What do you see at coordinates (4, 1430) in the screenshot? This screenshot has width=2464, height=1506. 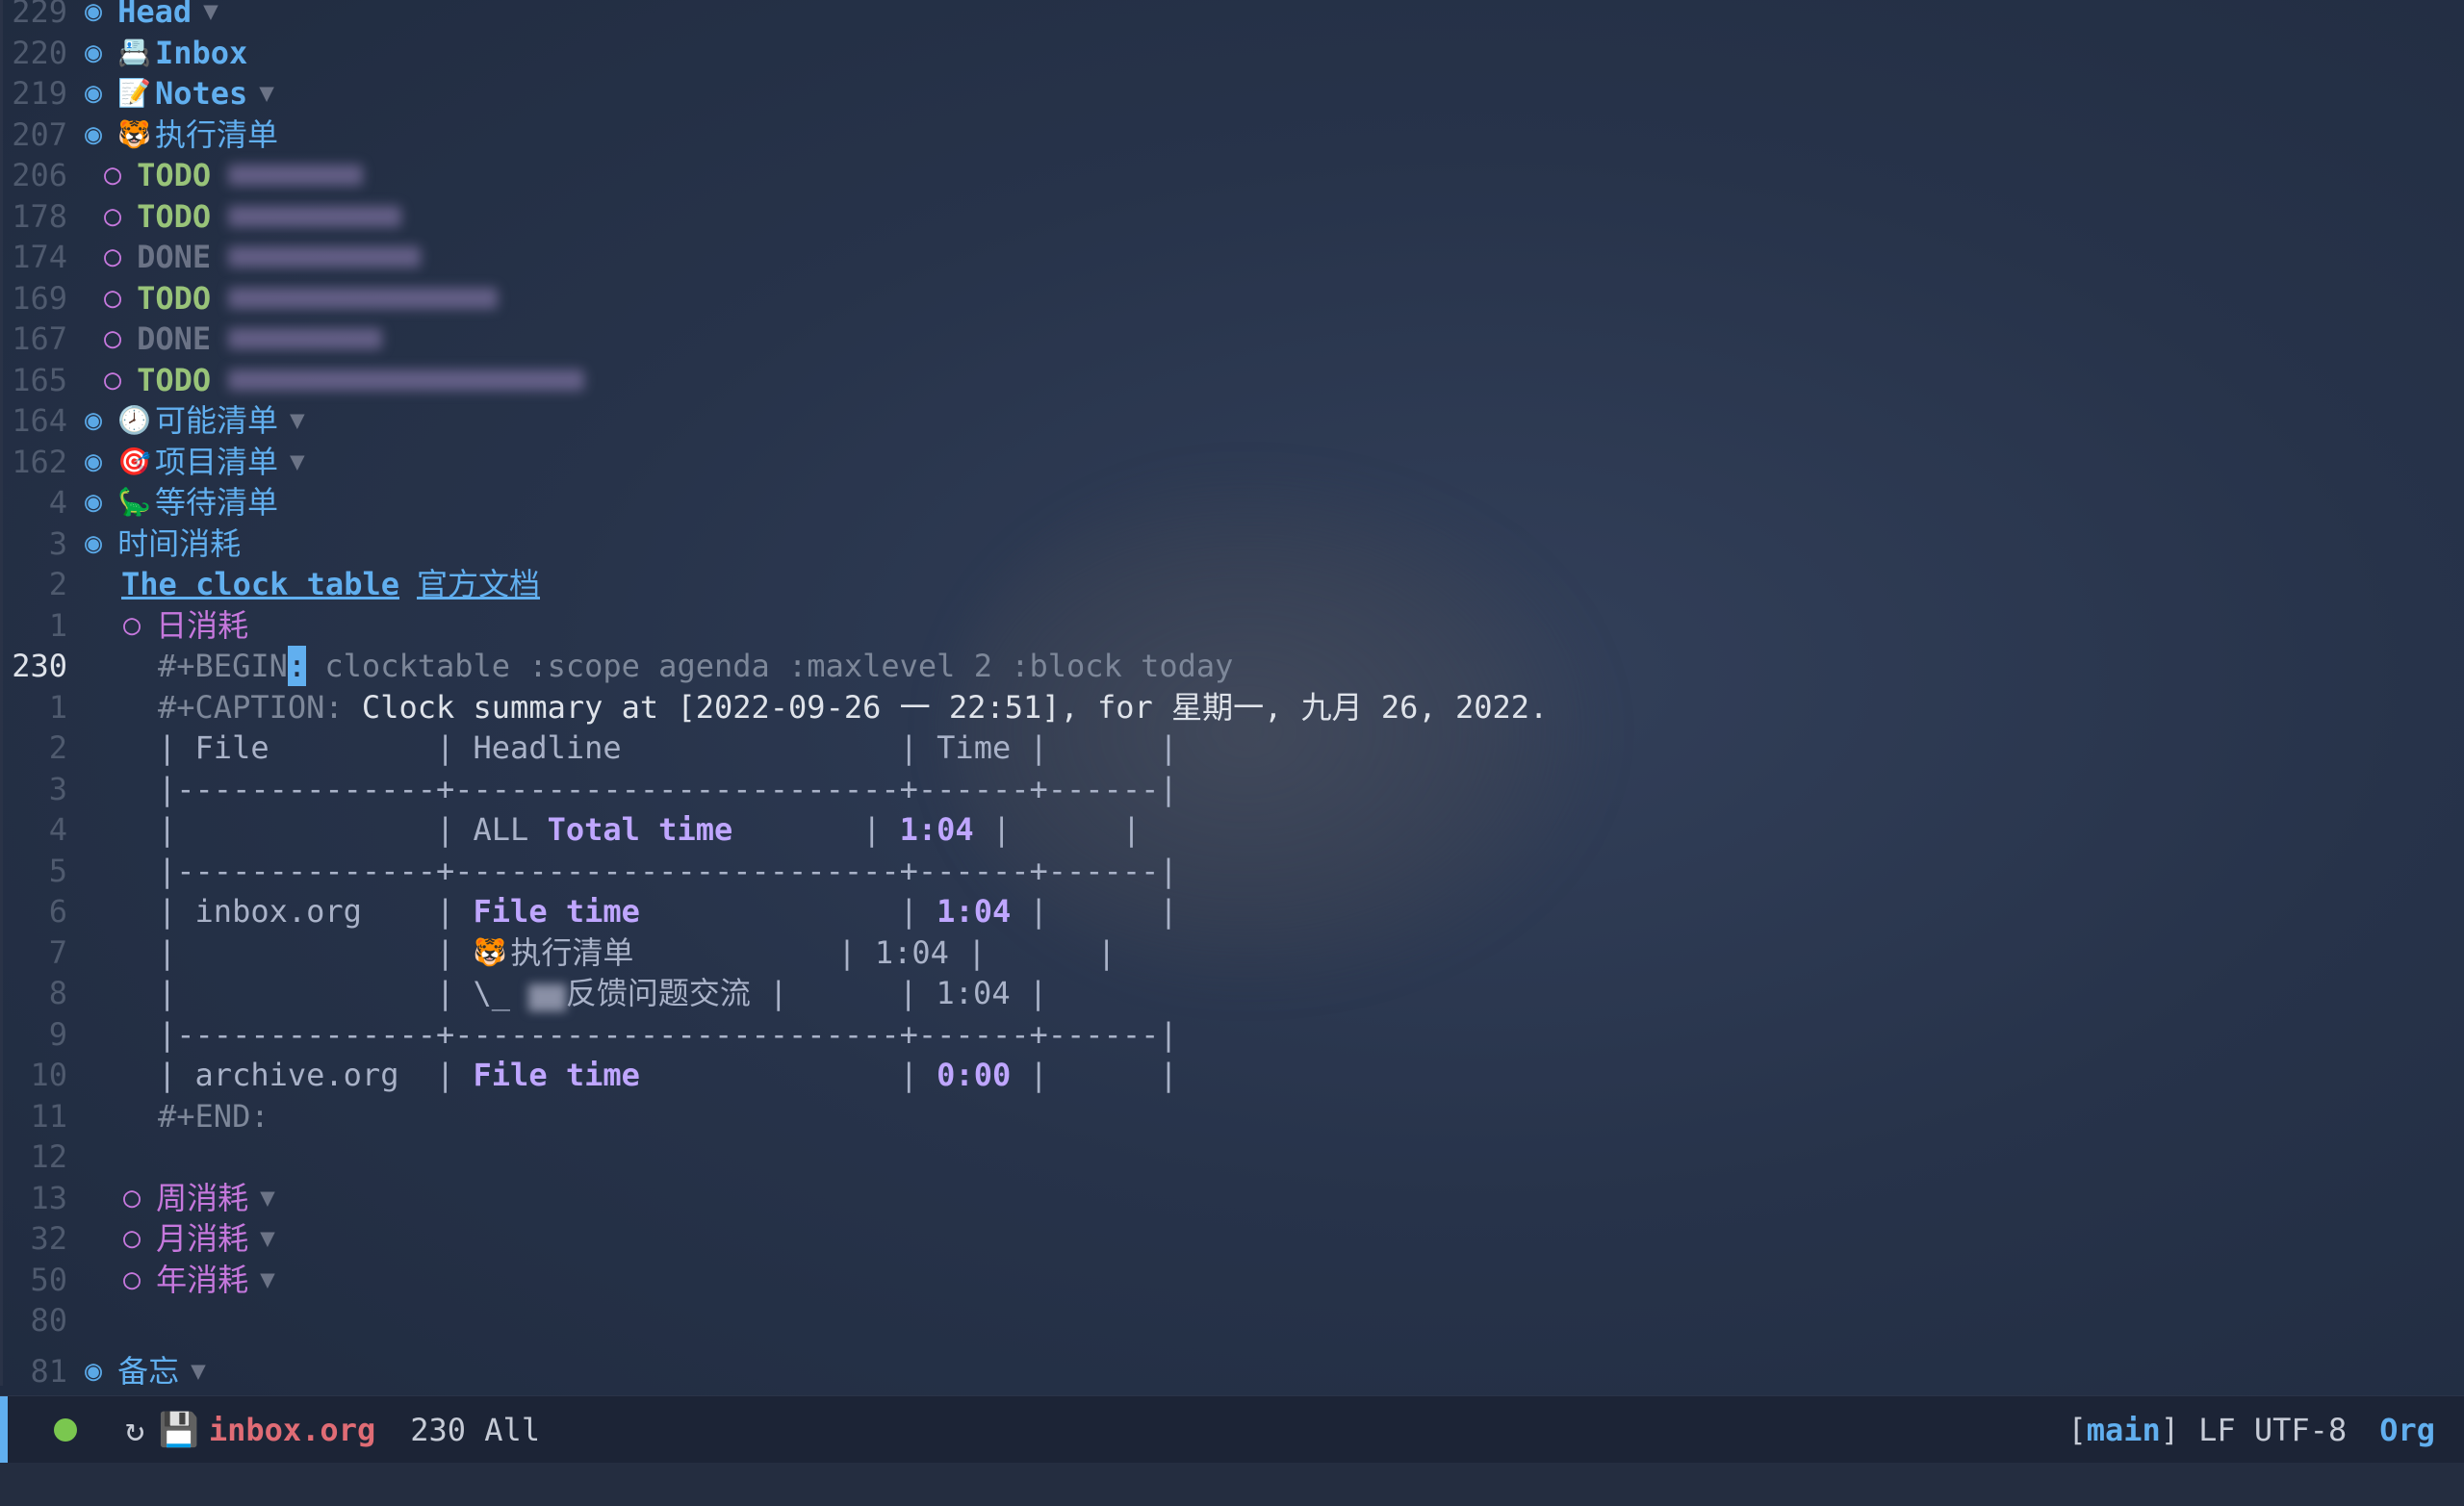 I see `active-window-indicator` at bounding box center [4, 1430].